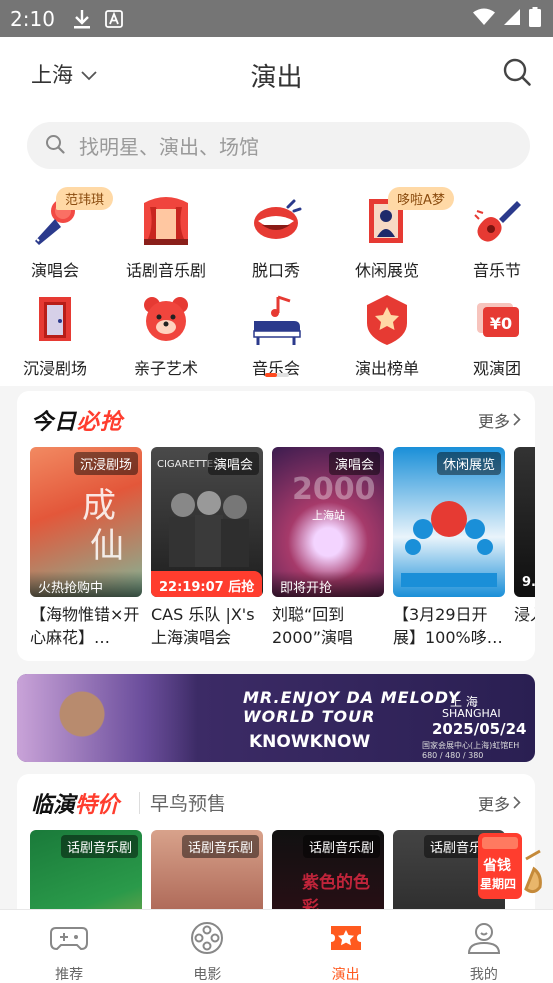  What do you see at coordinates (82, 19) in the screenshot?
I see `download-icon` at bounding box center [82, 19].